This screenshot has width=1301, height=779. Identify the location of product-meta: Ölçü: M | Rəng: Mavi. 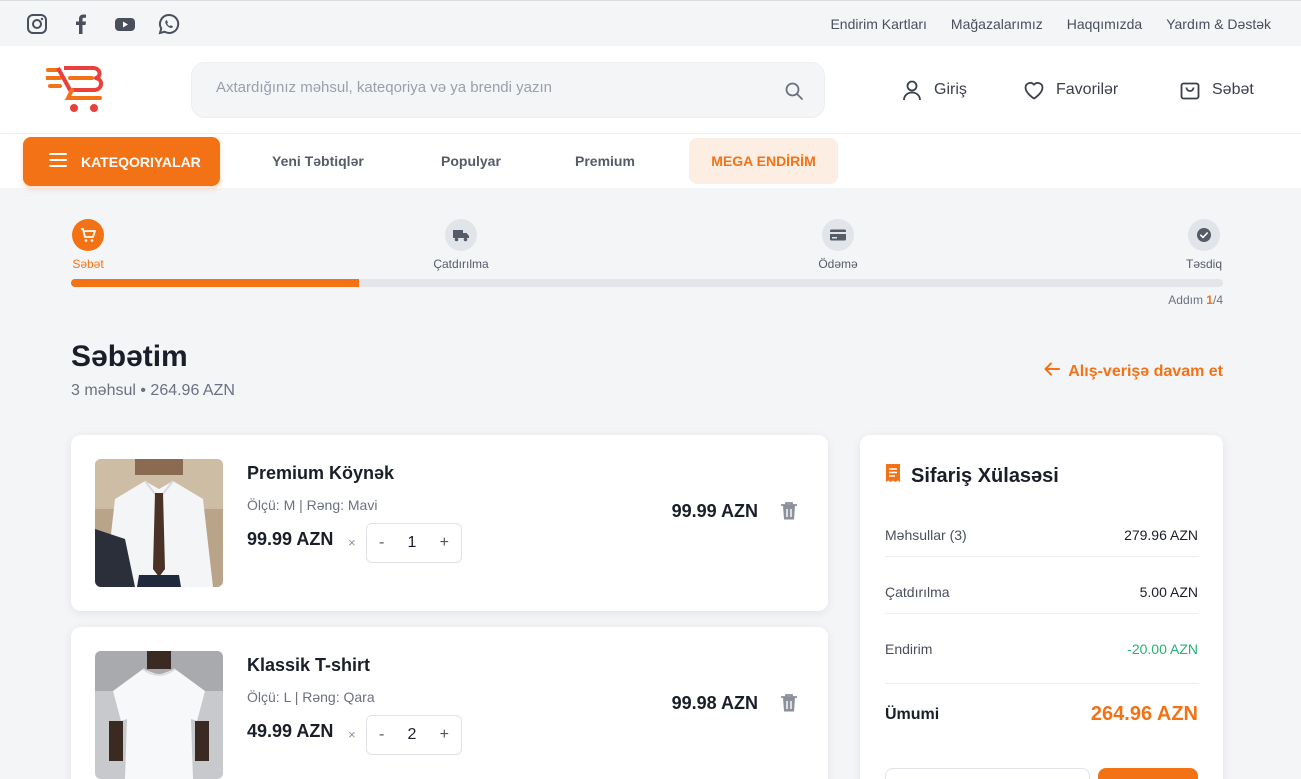
(312, 505).